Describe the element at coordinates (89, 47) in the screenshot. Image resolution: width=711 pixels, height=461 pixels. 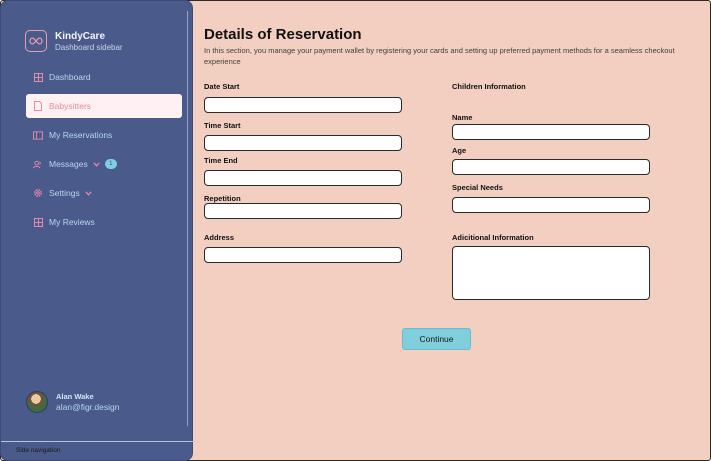
I see `brand-subtitle: Dashboard sidebar` at that location.